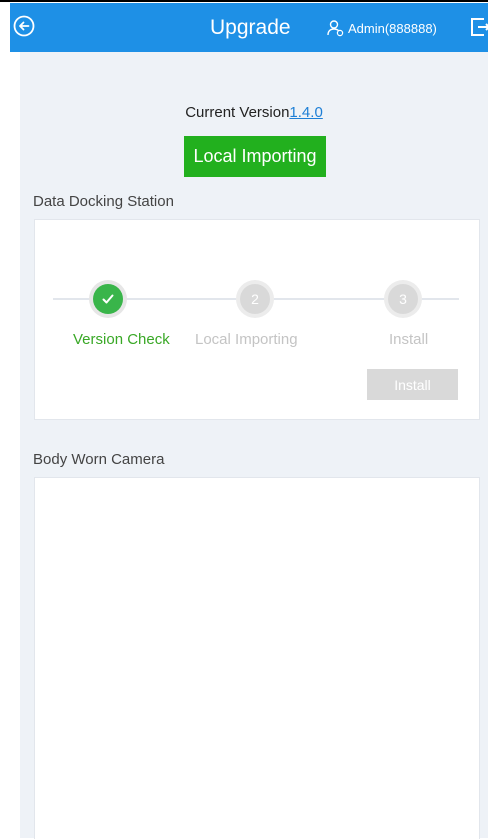 Image resolution: width=488 pixels, height=839 pixels. Describe the element at coordinates (403, 299) in the screenshot. I see `step-3-circle: 3` at that location.